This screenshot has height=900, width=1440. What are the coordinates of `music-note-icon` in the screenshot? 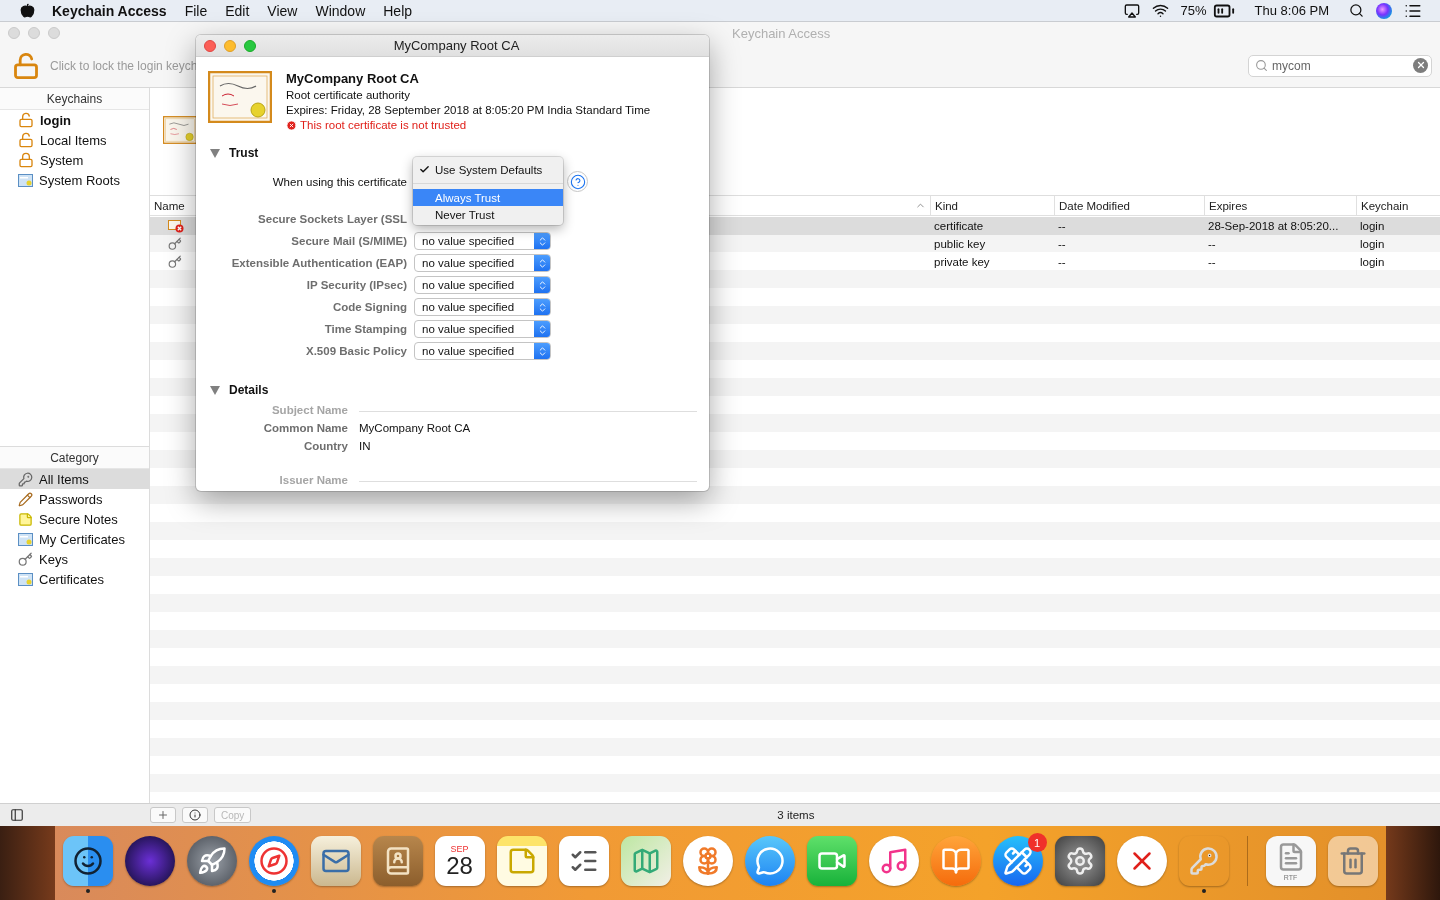 It's located at (893, 861).